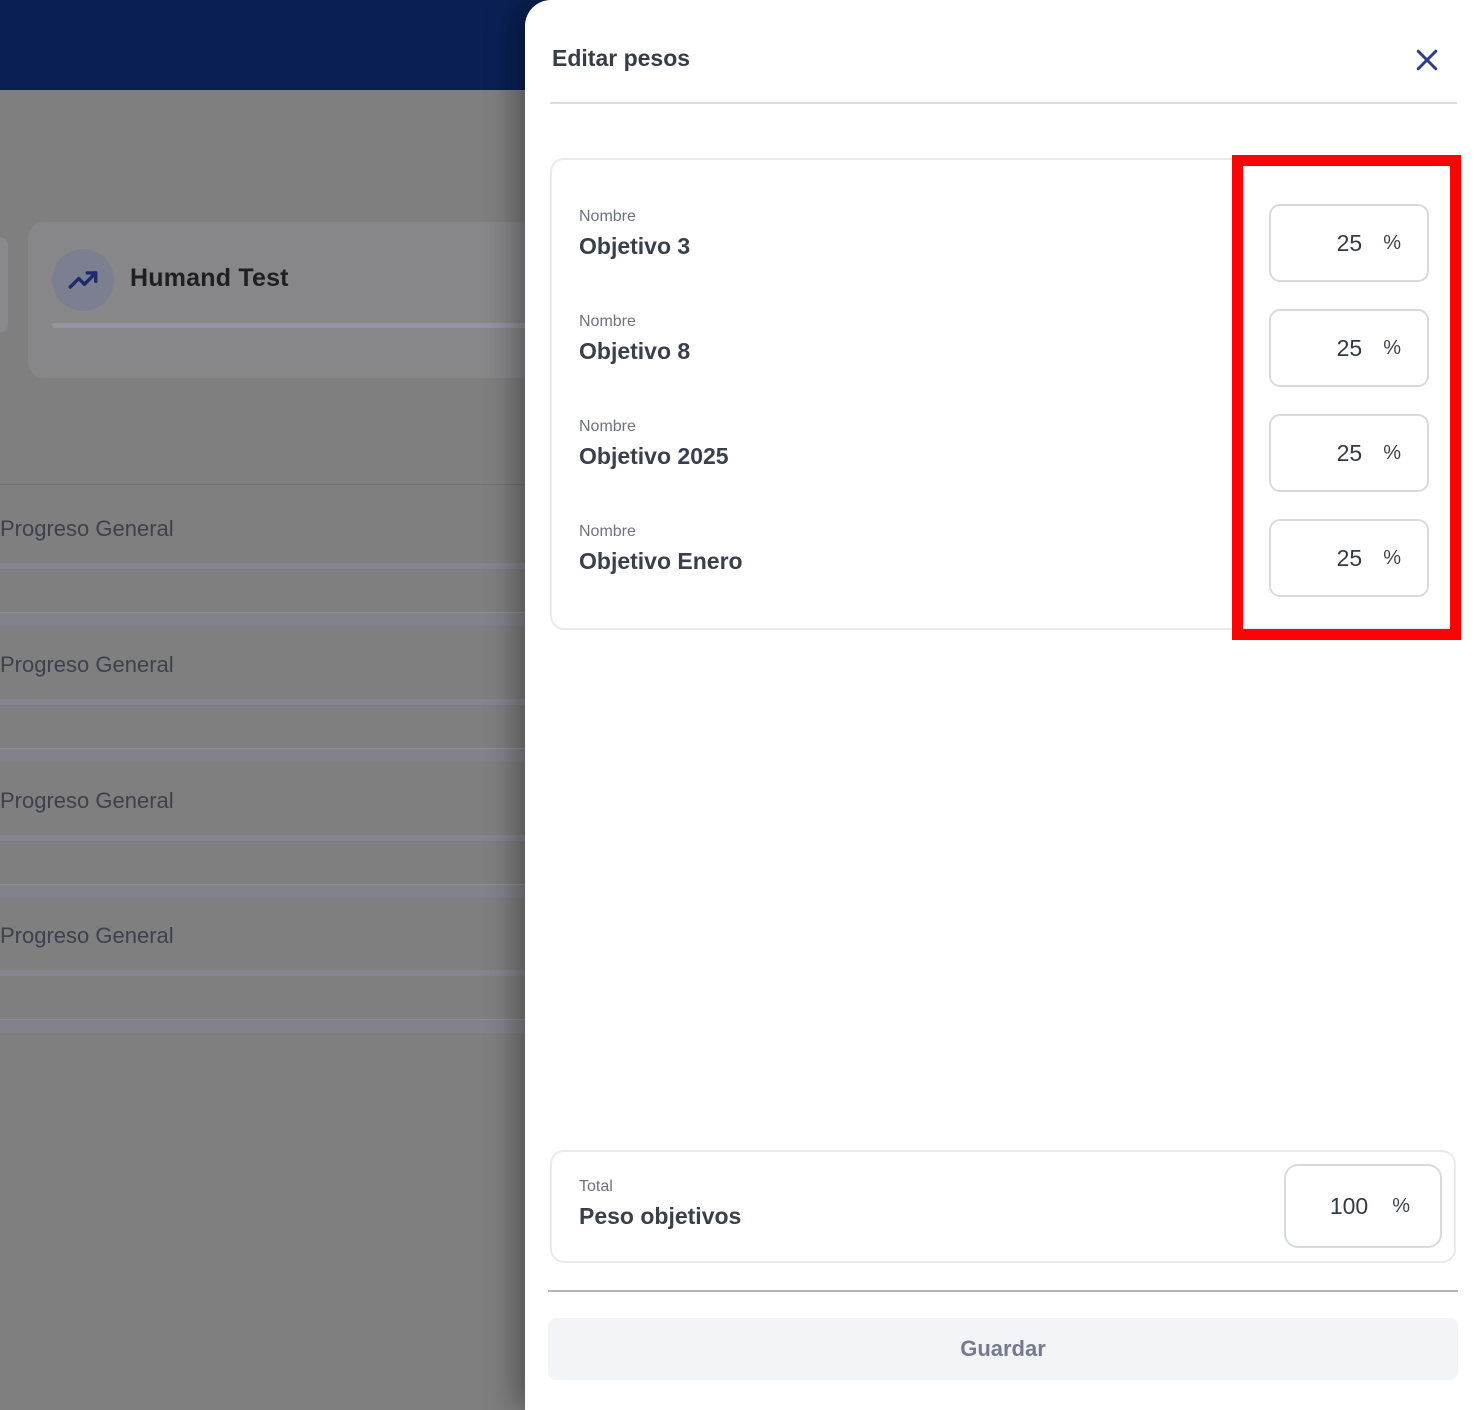 Image resolution: width=1482 pixels, height=1410 pixels. Describe the element at coordinates (209, 278) in the screenshot. I see `goal-card-title: Humand Test` at that location.